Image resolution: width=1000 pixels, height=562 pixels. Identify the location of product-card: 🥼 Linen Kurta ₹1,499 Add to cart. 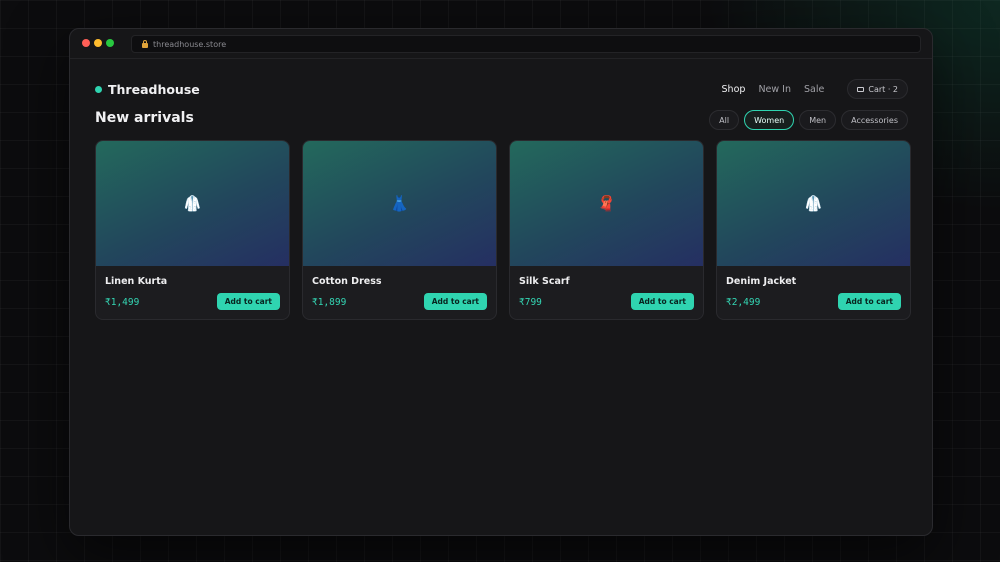
(192, 230).